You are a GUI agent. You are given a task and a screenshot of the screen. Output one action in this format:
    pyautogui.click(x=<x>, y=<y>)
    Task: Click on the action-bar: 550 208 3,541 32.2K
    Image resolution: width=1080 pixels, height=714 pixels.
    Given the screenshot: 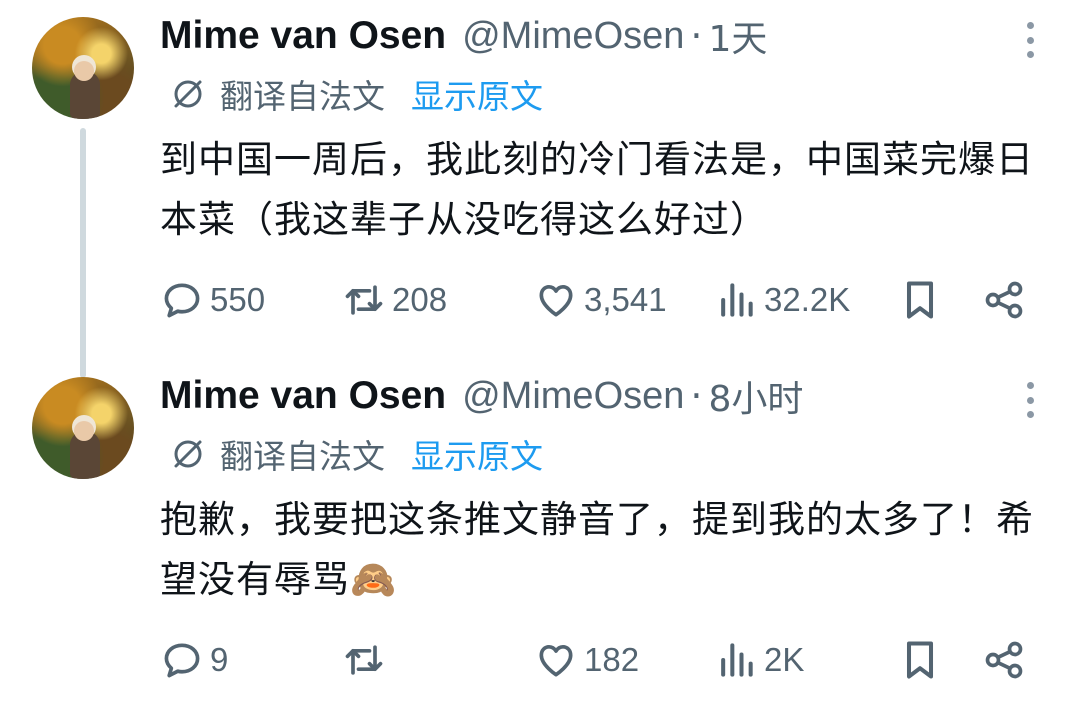 What is the action you would take?
    pyautogui.click(x=600, y=300)
    